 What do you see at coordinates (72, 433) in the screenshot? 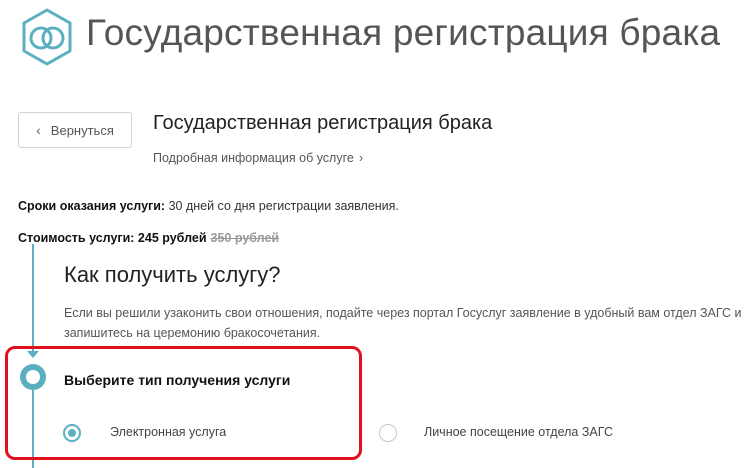
I see `radio-electronic-service` at bounding box center [72, 433].